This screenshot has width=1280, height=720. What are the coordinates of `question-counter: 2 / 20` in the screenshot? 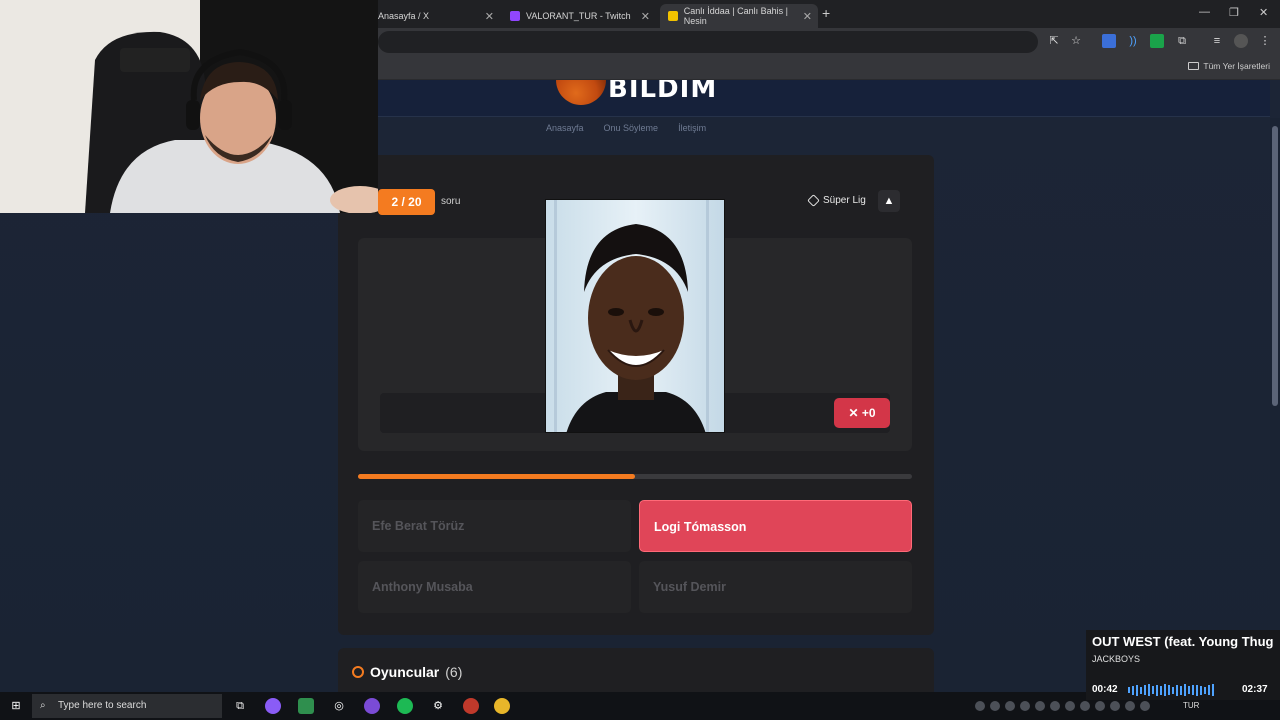 It's located at (406, 202).